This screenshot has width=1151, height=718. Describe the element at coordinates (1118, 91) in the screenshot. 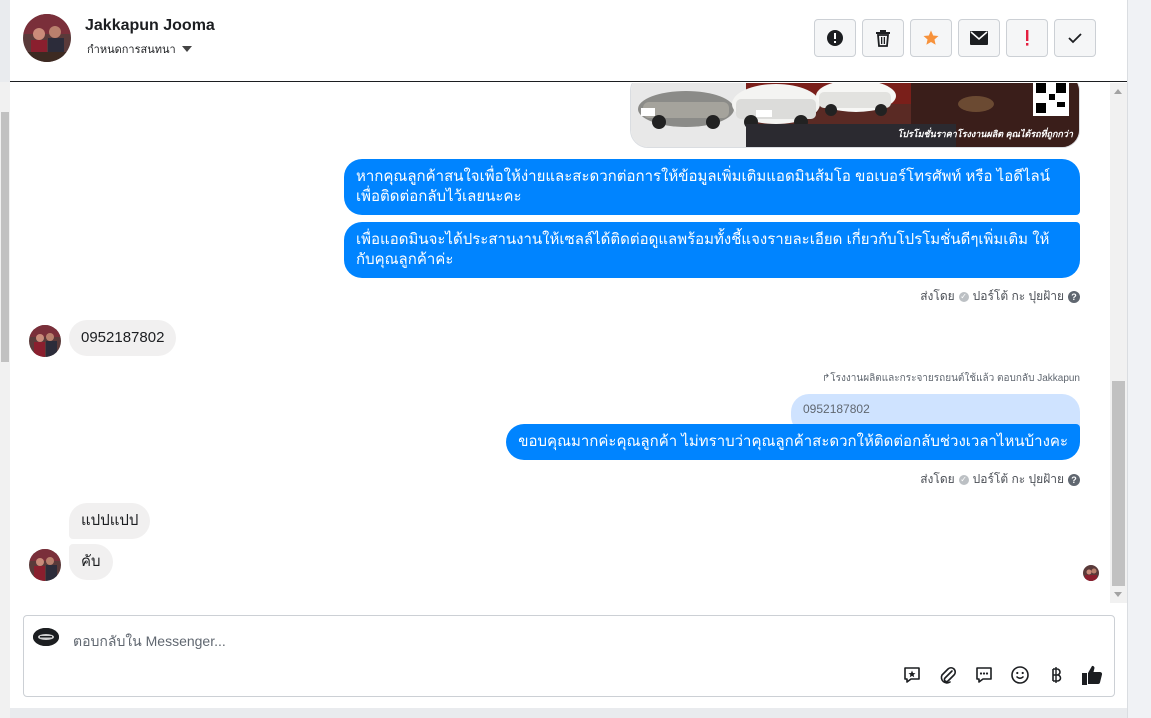

I see `scroll-up-arrow` at that location.